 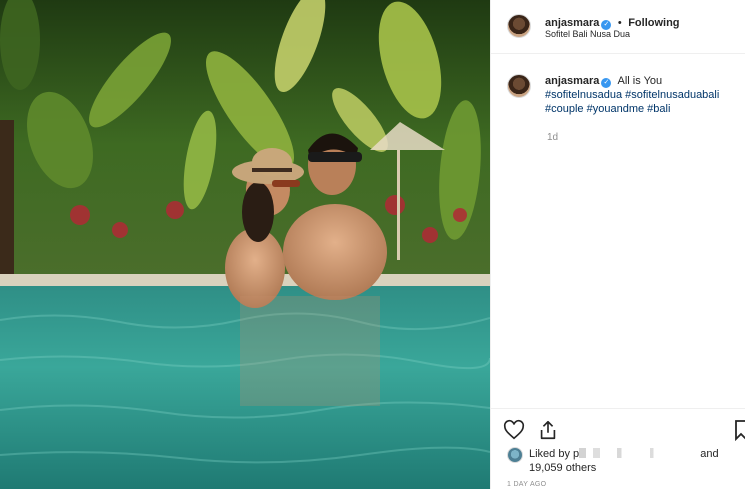 I want to click on obscured-name-blur, so click(x=638, y=453).